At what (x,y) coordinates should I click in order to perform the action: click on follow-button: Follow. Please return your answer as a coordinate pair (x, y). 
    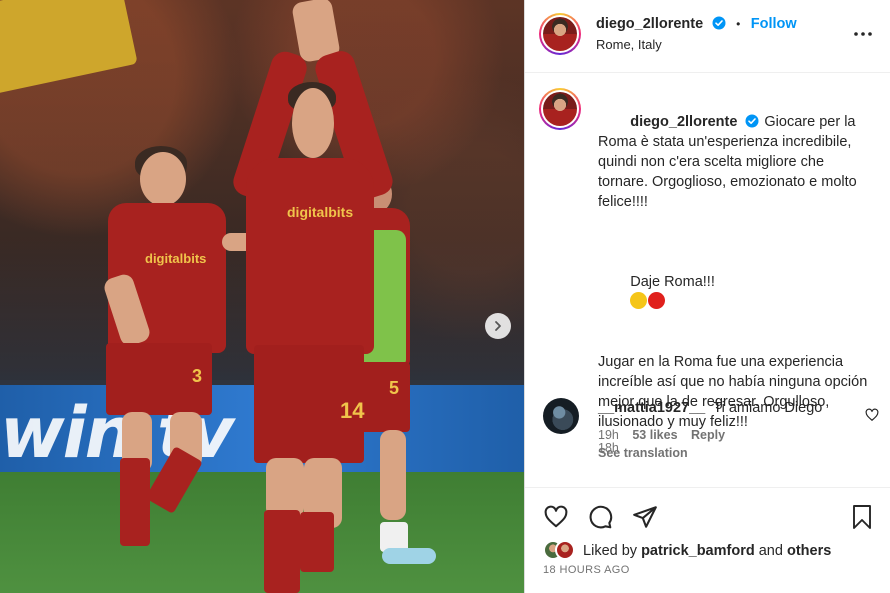
    Looking at the image, I should click on (774, 24).